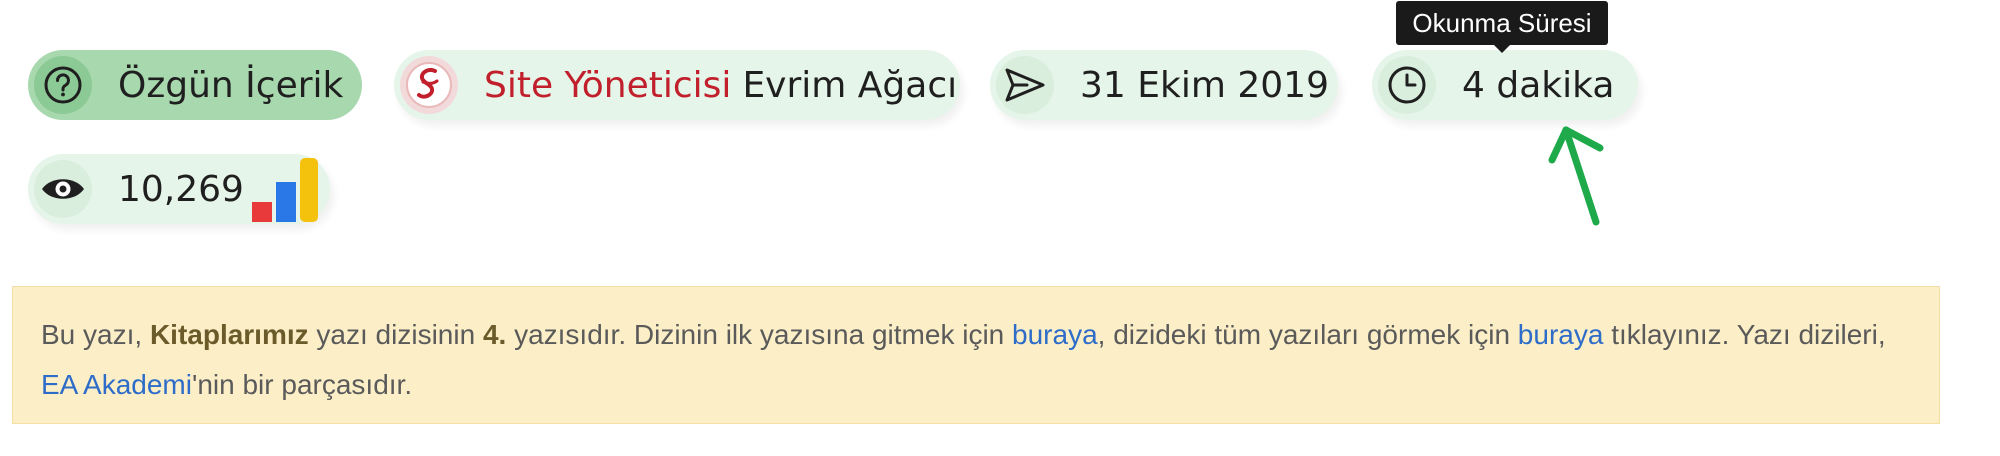 The height and width of the screenshot is (456, 2000). I want to click on view-count: 10,269, so click(181, 189).